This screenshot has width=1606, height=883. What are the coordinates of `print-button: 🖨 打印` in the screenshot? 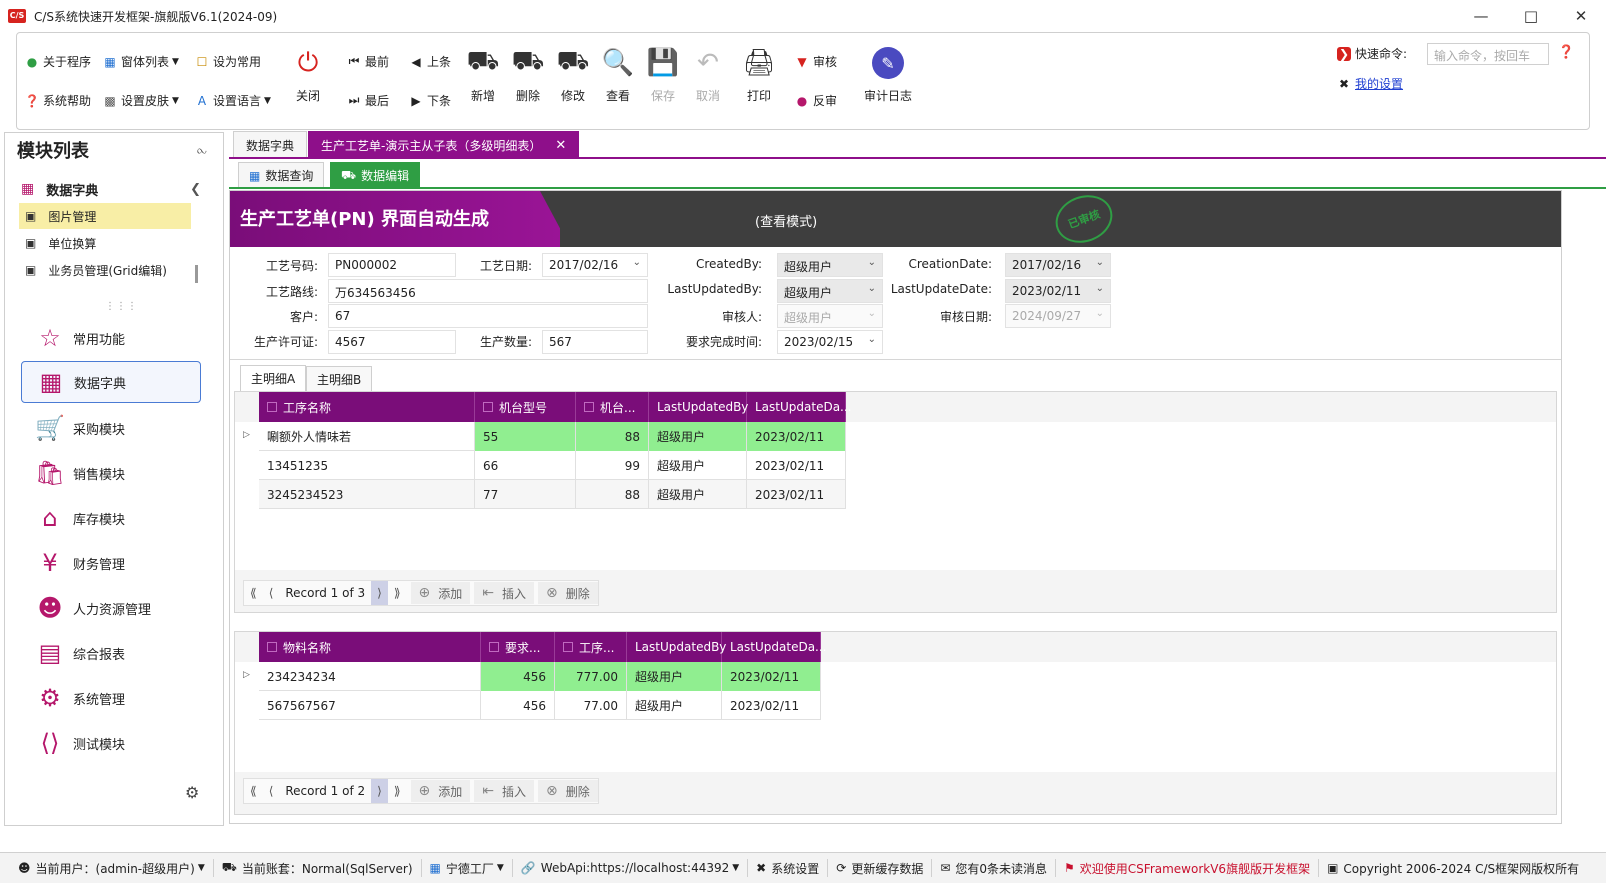 It's located at (759, 74).